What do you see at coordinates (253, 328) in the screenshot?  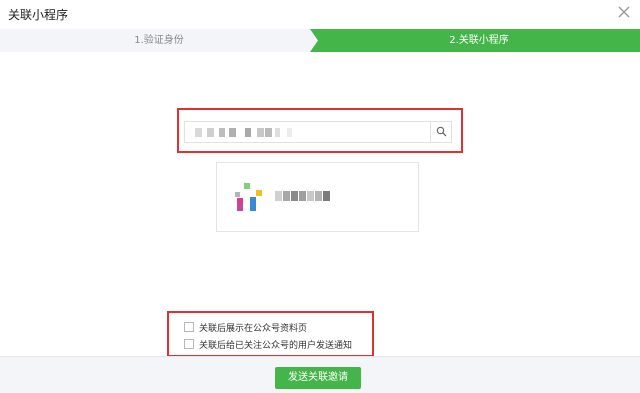 I see `show-on-profile-label: 关联后展示在公众号资料页` at bounding box center [253, 328].